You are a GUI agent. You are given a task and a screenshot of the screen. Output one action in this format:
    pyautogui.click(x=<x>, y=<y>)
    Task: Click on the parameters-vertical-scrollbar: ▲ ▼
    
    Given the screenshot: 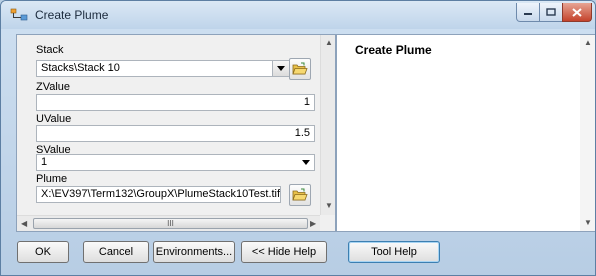 What is the action you would take?
    pyautogui.click(x=327, y=125)
    